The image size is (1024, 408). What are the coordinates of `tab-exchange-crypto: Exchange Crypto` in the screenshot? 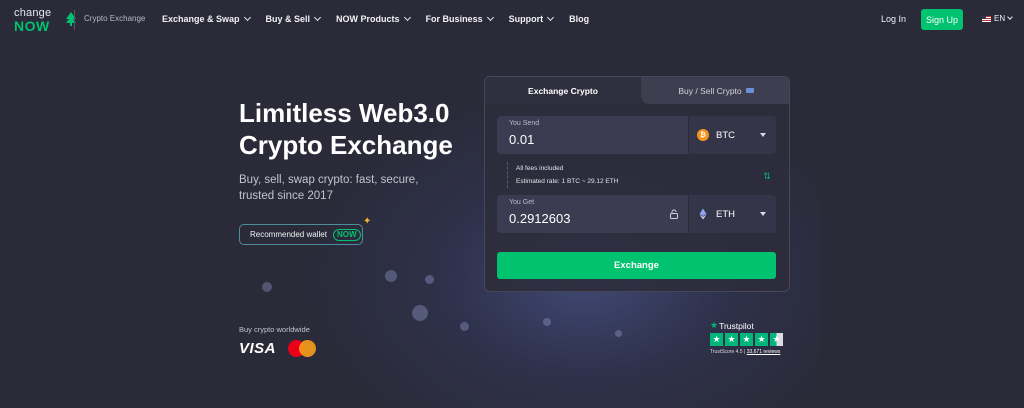 It's located at (563, 90).